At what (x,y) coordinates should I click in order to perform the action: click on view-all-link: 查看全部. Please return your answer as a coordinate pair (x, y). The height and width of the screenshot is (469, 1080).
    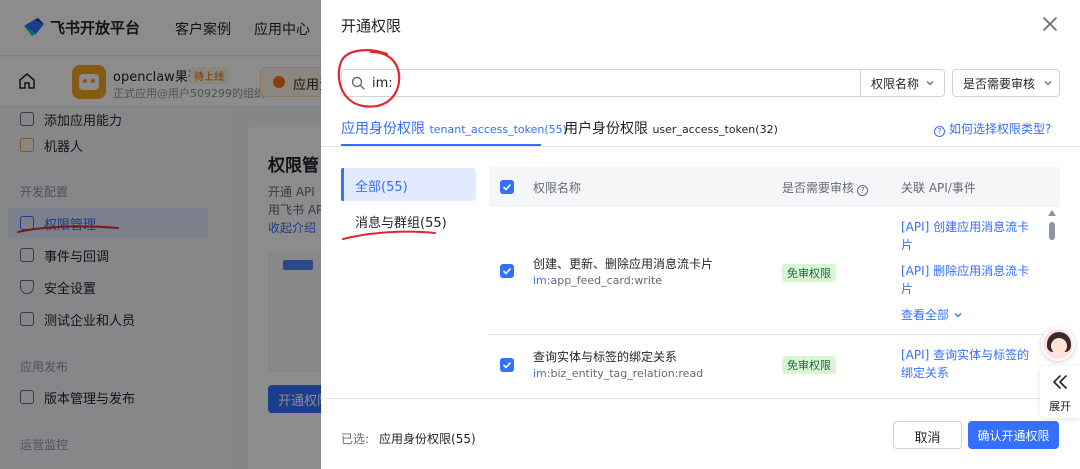
    Looking at the image, I should click on (932, 314).